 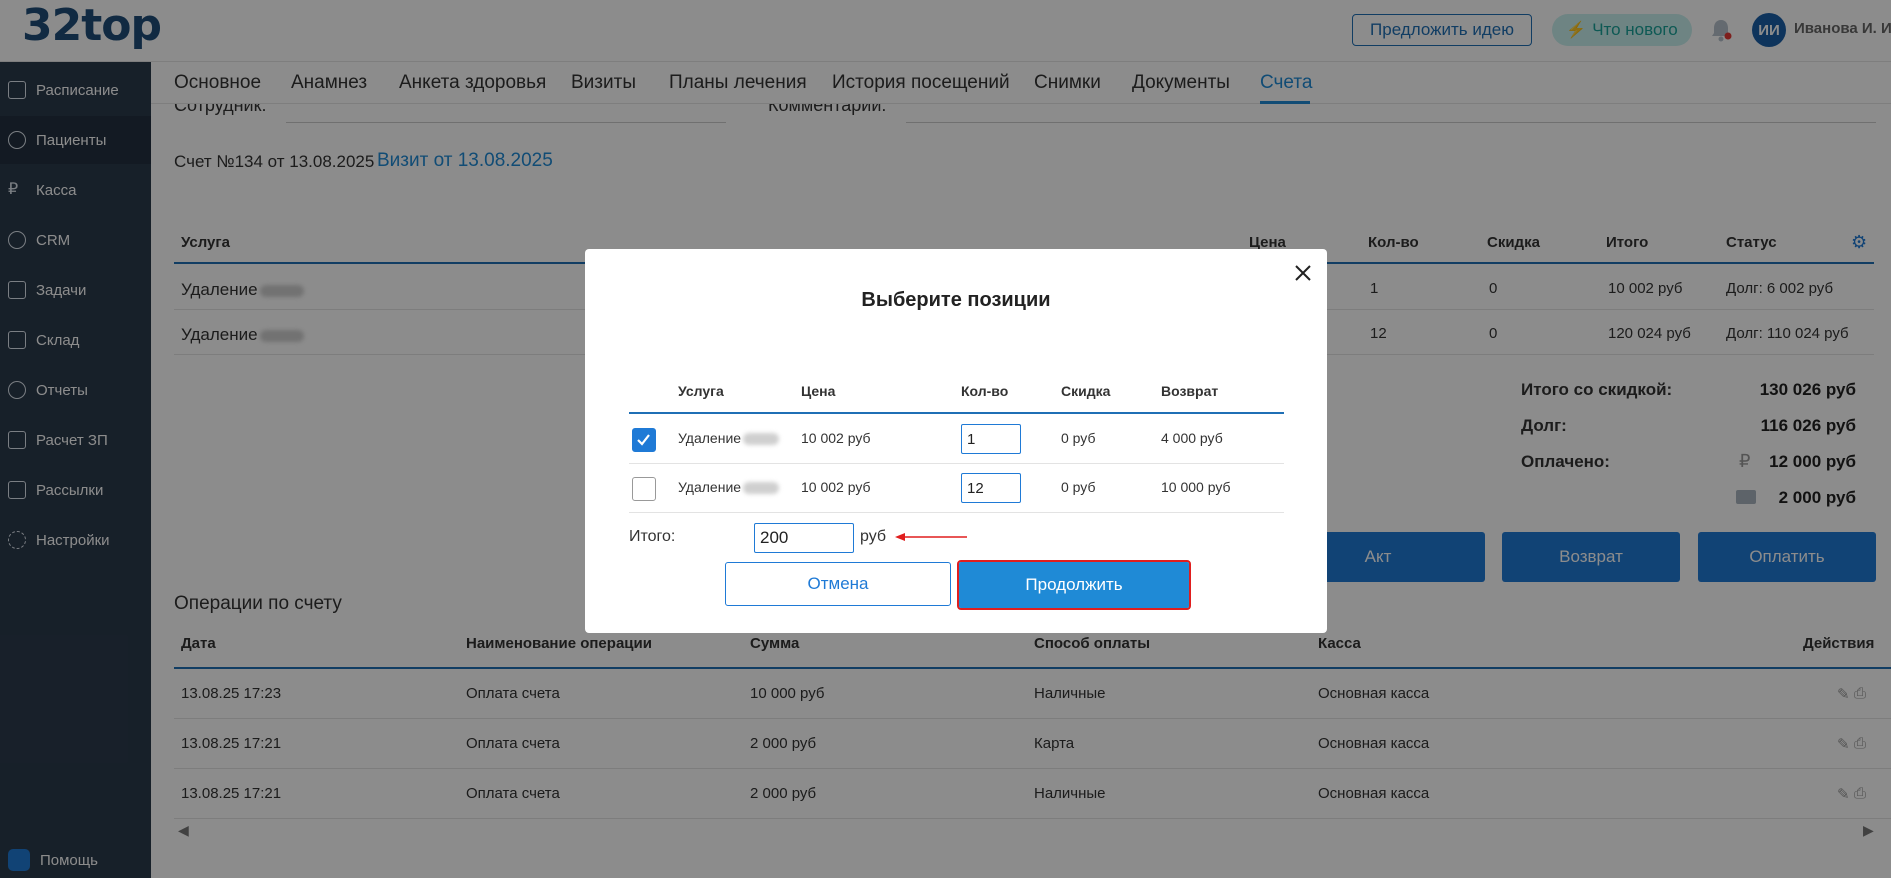 I want to click on modal-refund: 10 000 руб, so click(x=1196, y=487).